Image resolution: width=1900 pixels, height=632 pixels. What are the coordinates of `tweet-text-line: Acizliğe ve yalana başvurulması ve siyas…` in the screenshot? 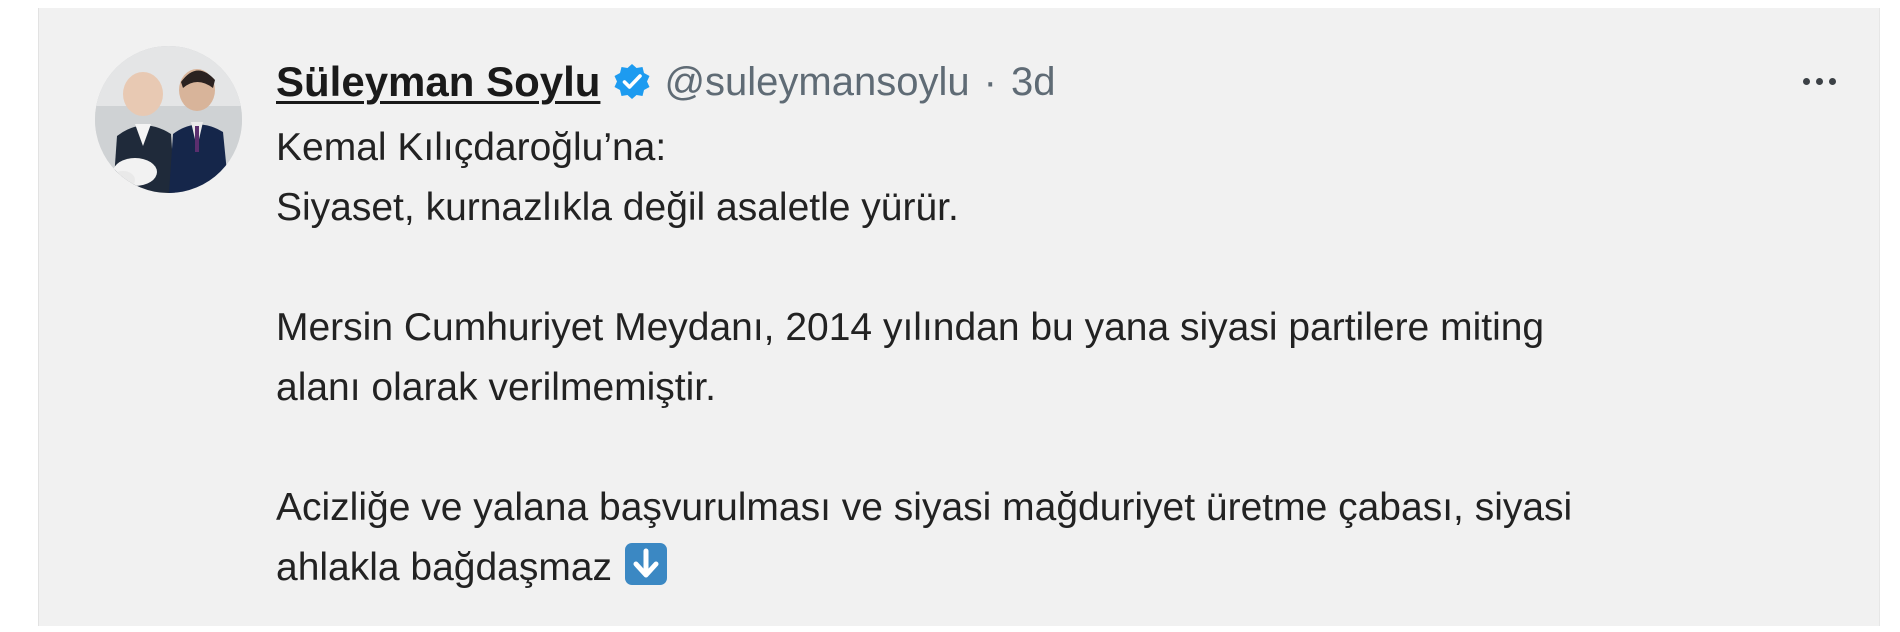 It's located at (924, 507).